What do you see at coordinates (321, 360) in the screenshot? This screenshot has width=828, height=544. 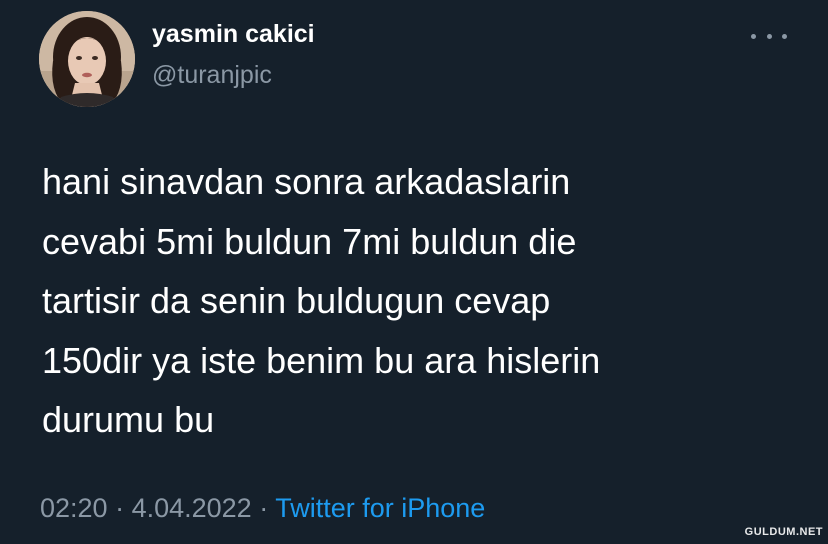 I see `tweet-text-line: 150dir ya iste benim bu ara hislerin` at bounding box center [321, 360].